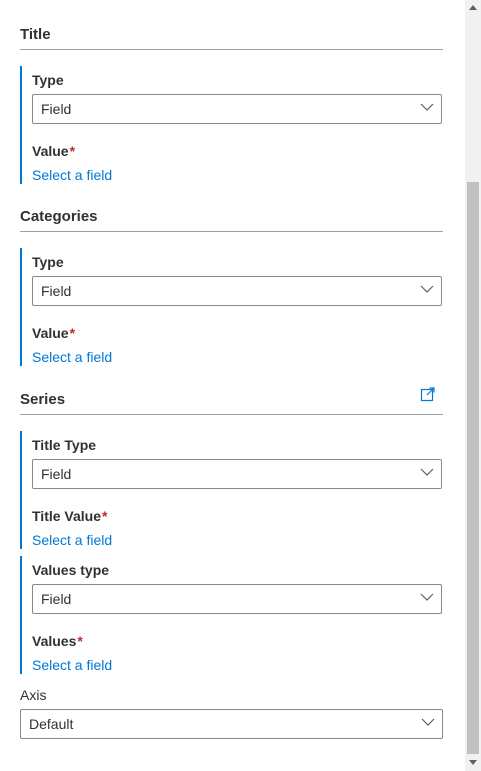 Image resolution: width=481 pixels, height=771 pixels. Describe the element at coordinates (43, 399) in the screenshot. I see `section-series-heading: Series` at that location.